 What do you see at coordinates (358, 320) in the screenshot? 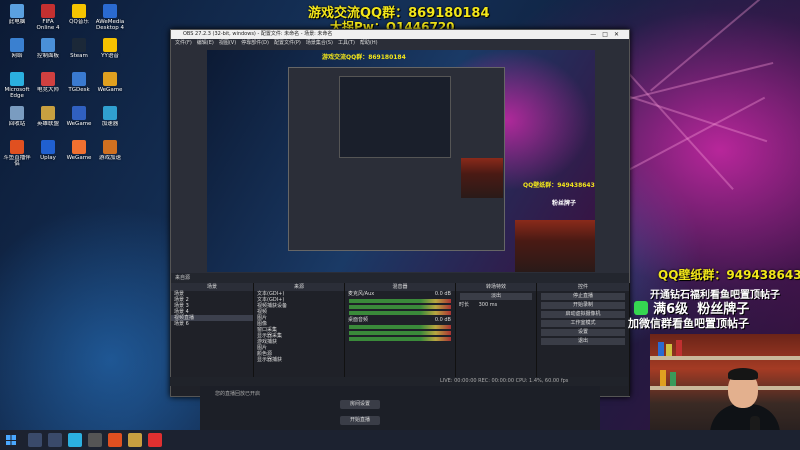
I see `channel-name: 桌面音频` at bounding box center [358, 320].